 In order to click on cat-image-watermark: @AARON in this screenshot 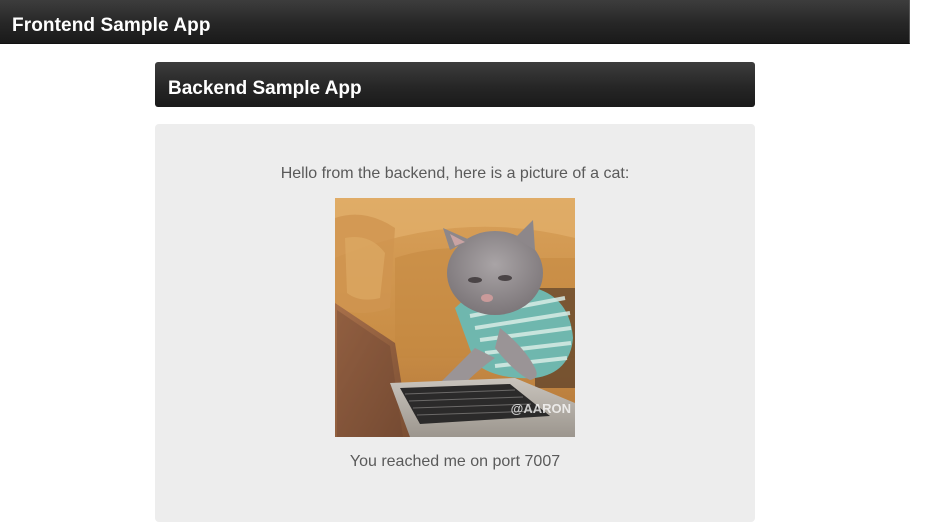, I will do `click(541, 408)`.